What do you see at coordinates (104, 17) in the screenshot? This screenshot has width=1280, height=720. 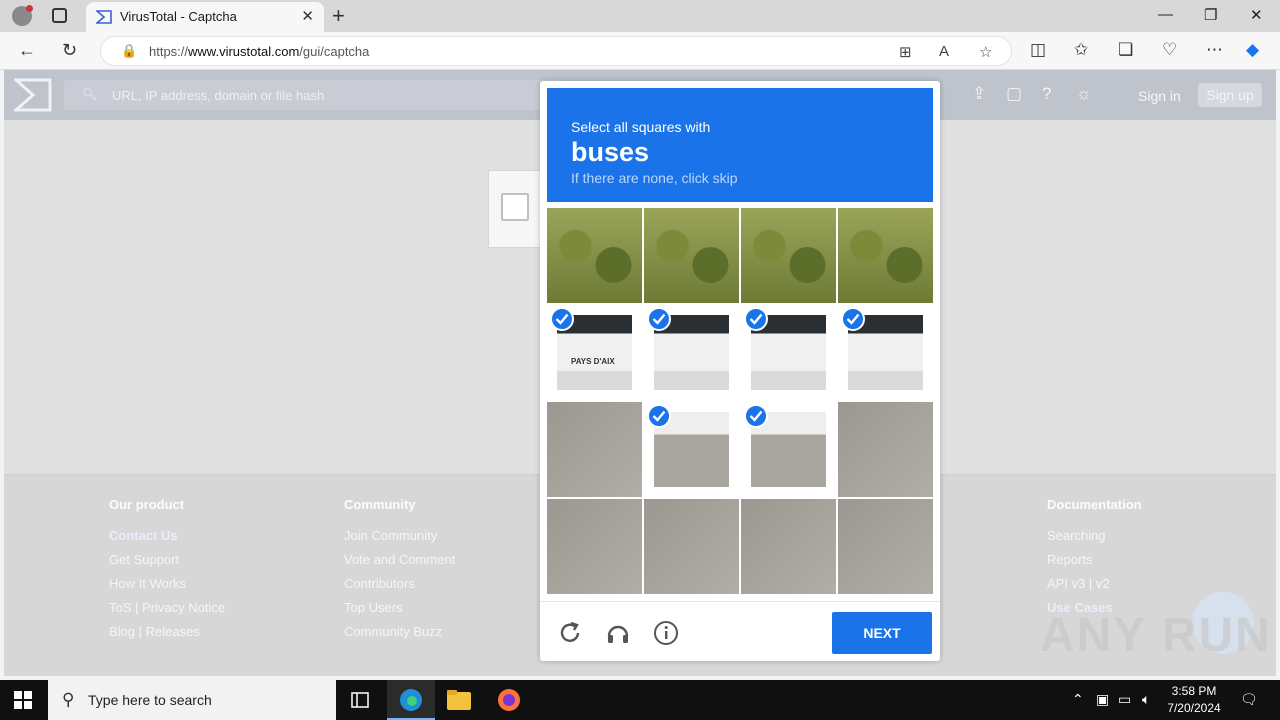 I see `virustotal-favicon-icon` at bounding box center [104, 17].